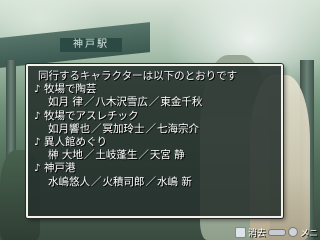 The image size is (320, 240). I want to click on names-line: 如月 律／八木沢雪広／東金千秋, so click(154, 102).